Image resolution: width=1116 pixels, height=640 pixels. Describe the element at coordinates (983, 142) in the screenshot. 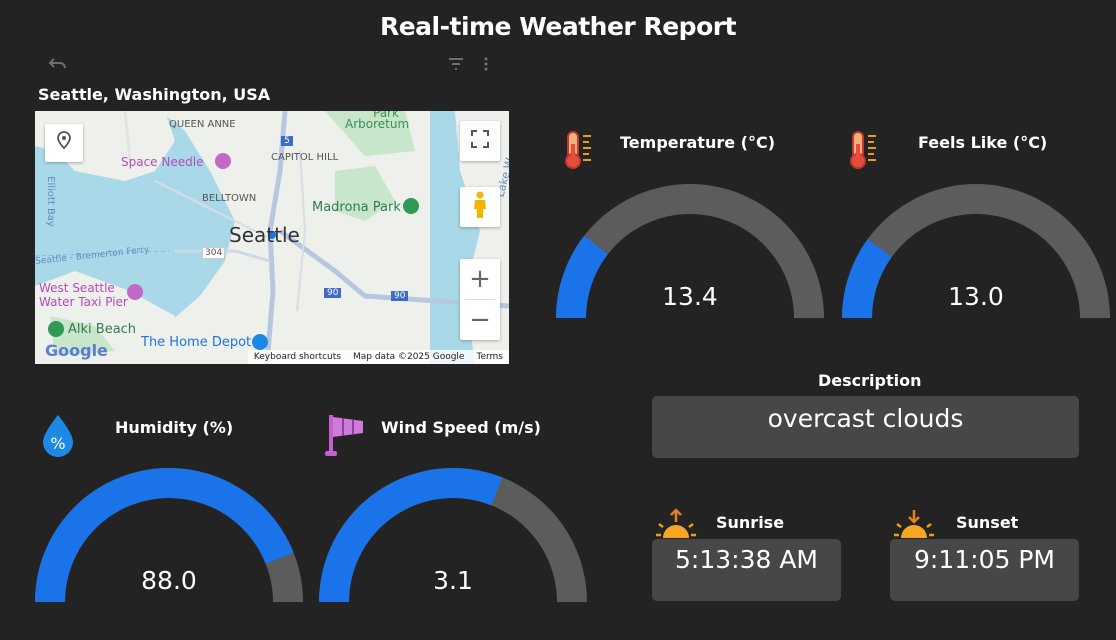

I see `feels-like-label: Feels Like (°C)` at that location.